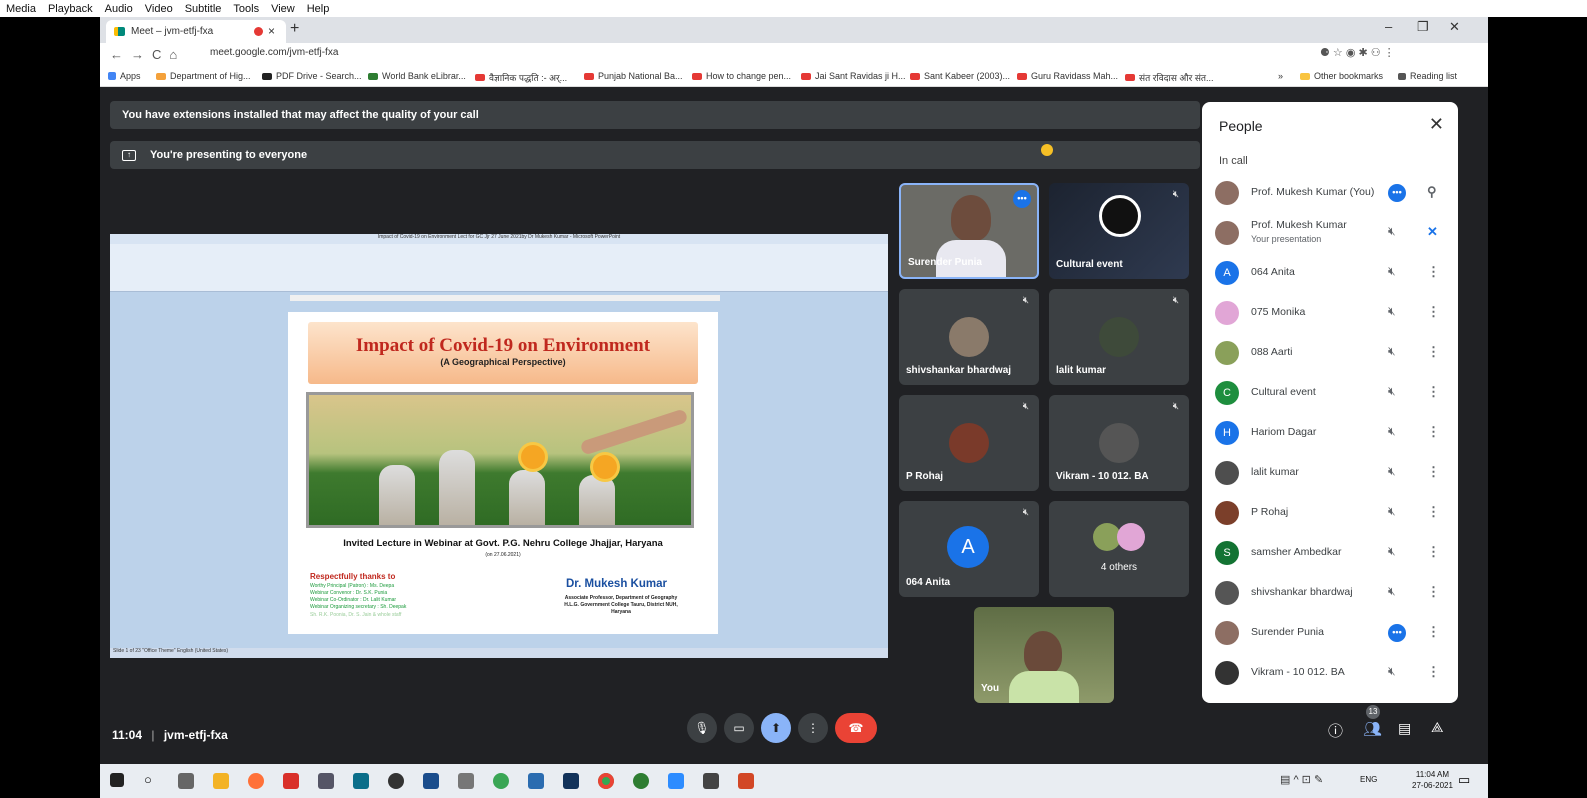 Image resolution: width=1587 pixels, height=798 pixels. Describe the element at coordinates (1432, 192) in the screenshot. I see `pin-icon: ⚲` at that location.